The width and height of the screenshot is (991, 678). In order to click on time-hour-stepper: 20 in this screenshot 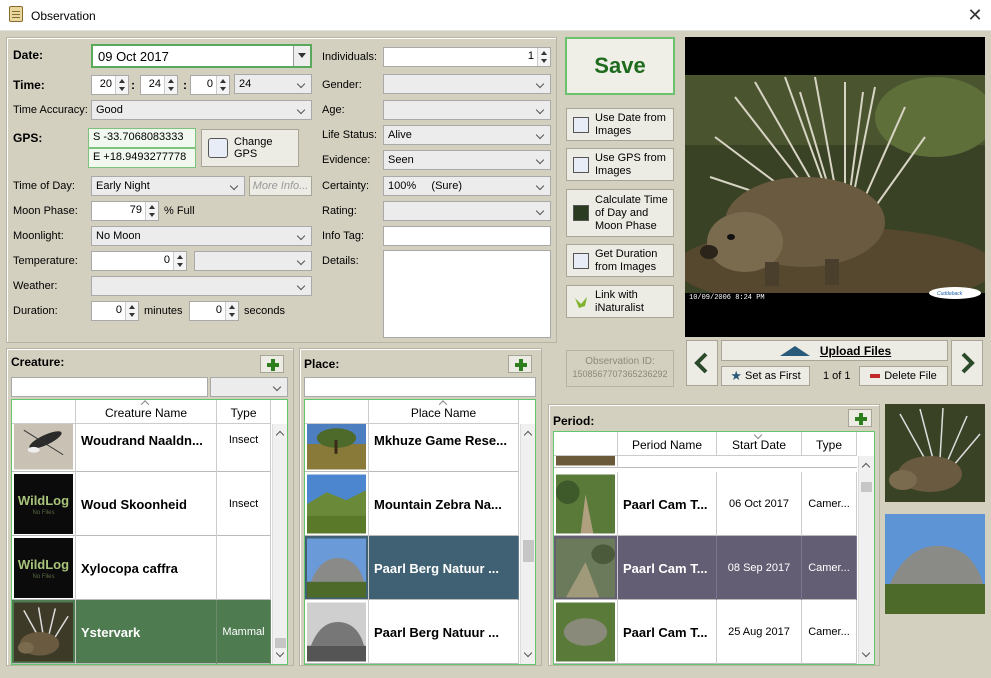, I will do `click(110, 85)`.